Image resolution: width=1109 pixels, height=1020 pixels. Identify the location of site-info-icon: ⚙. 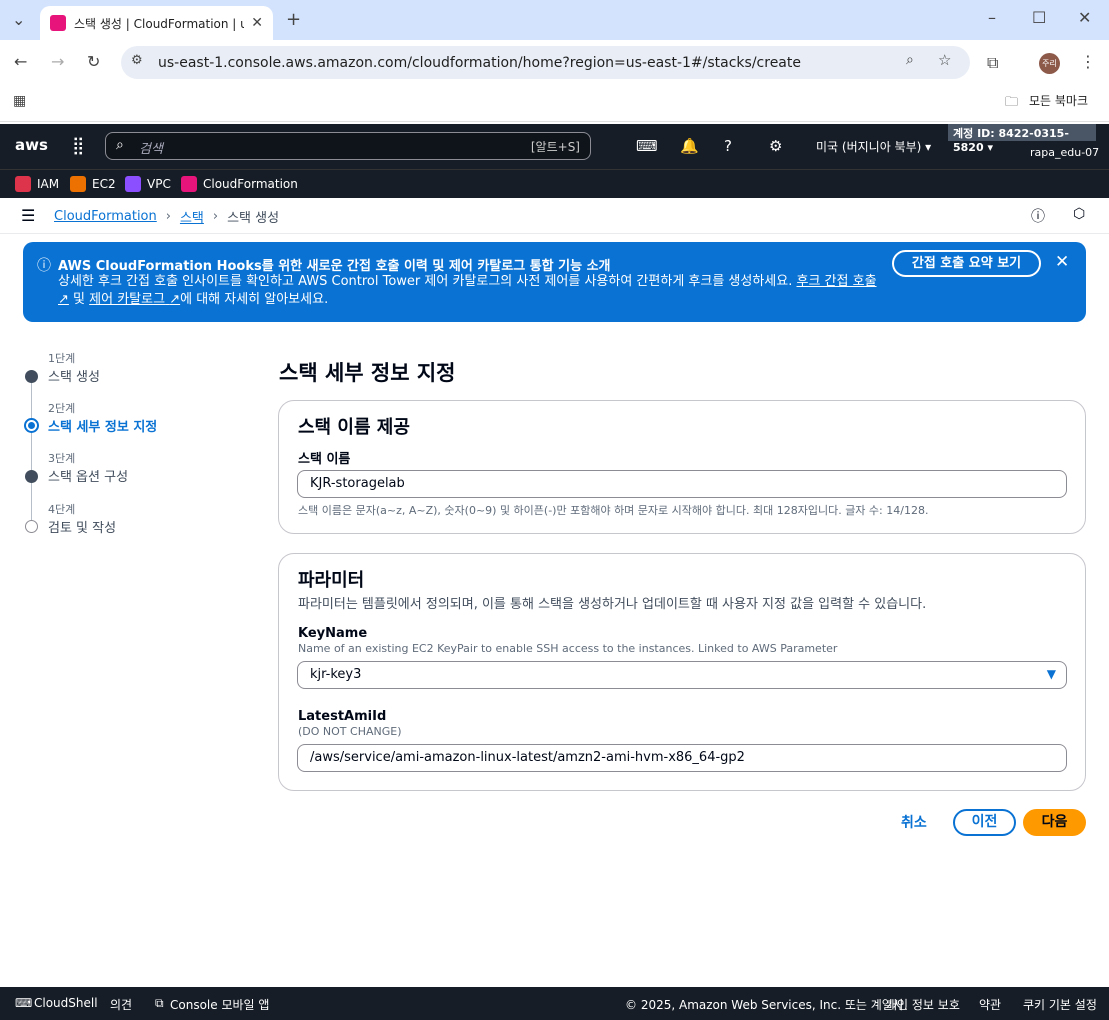
(137, 60).